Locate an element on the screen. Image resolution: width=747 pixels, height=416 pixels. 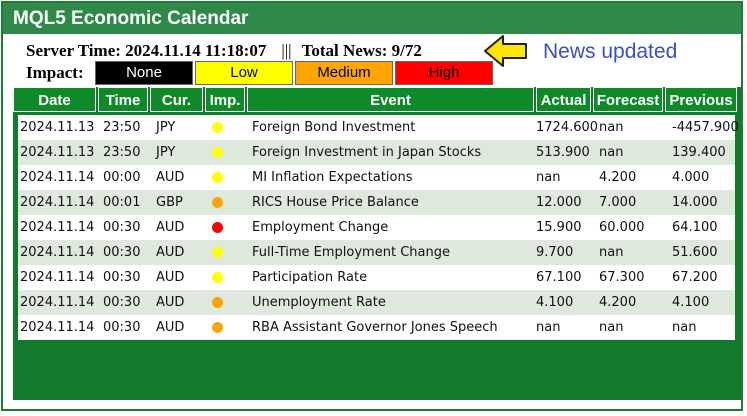
cell-event: Foreign Investment in Japan Stocks is located at coordinates (367, 152).